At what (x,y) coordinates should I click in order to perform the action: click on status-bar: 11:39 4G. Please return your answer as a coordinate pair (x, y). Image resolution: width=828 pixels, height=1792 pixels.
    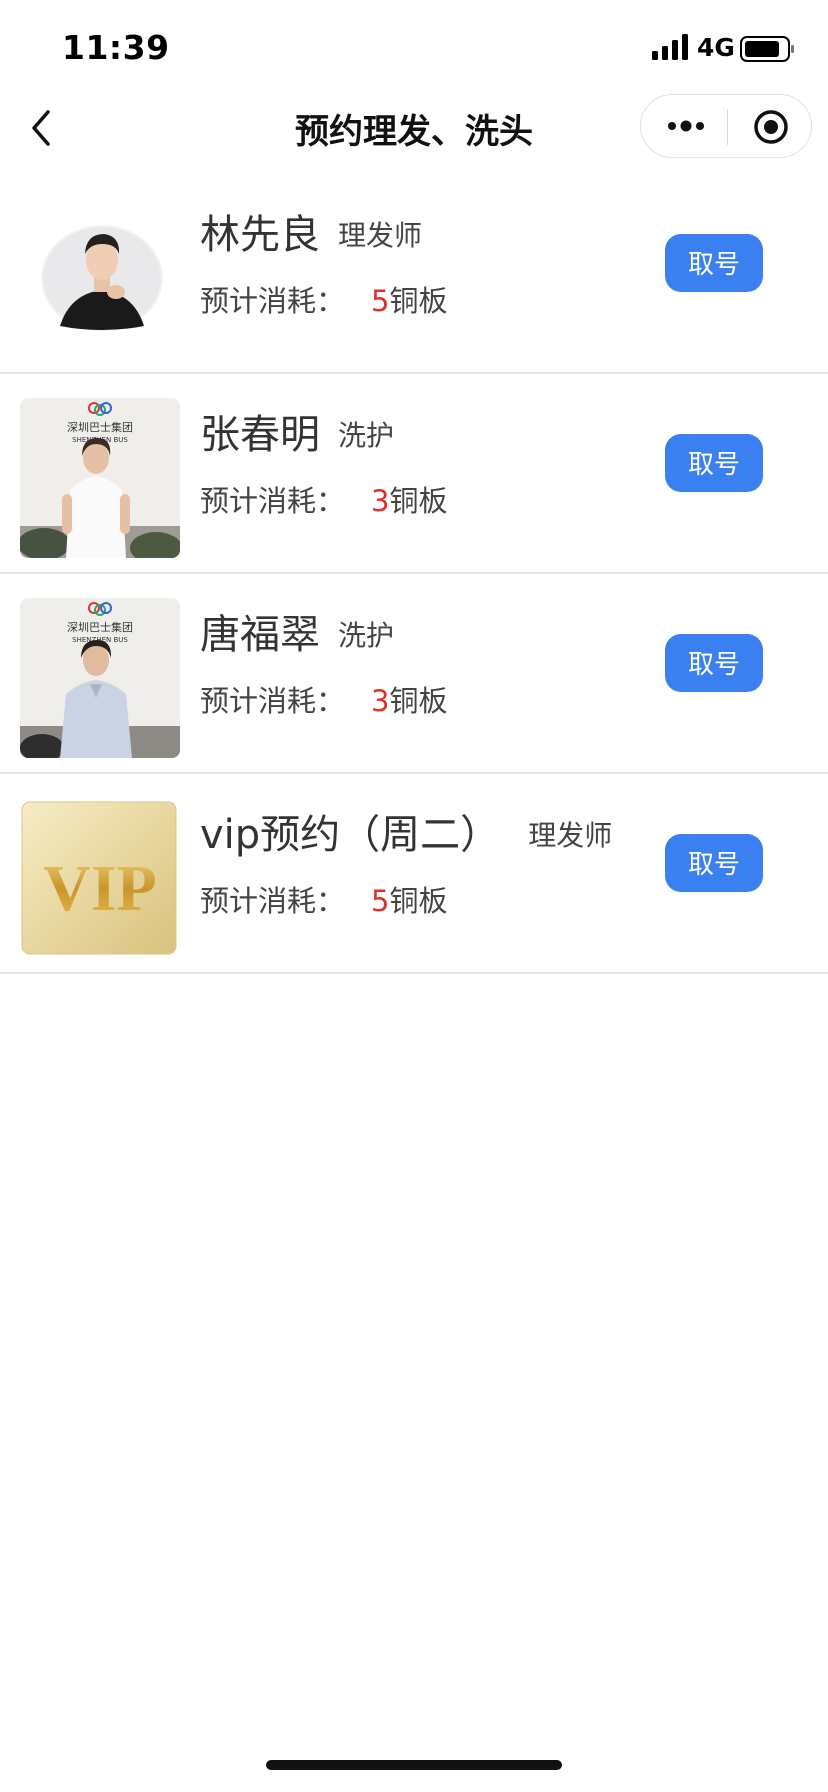
    Looking at the image, I should click on (414, 48).